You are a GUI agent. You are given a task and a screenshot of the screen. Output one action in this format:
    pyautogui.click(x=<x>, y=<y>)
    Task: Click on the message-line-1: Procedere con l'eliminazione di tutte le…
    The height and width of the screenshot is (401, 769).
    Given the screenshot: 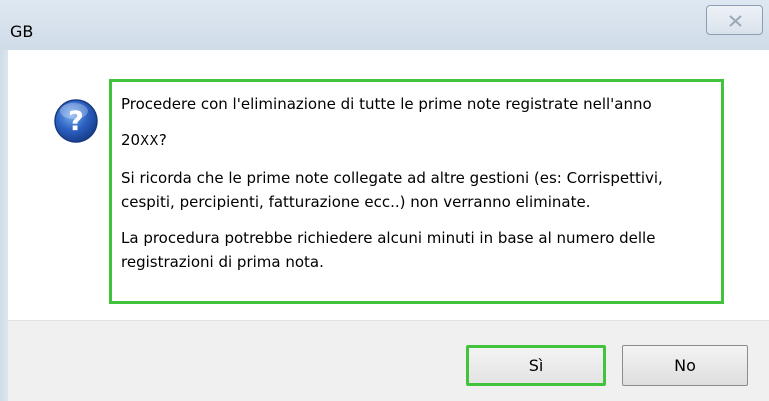 What is the action you would take?
    pyautogui.click(x=386, y=104)
    